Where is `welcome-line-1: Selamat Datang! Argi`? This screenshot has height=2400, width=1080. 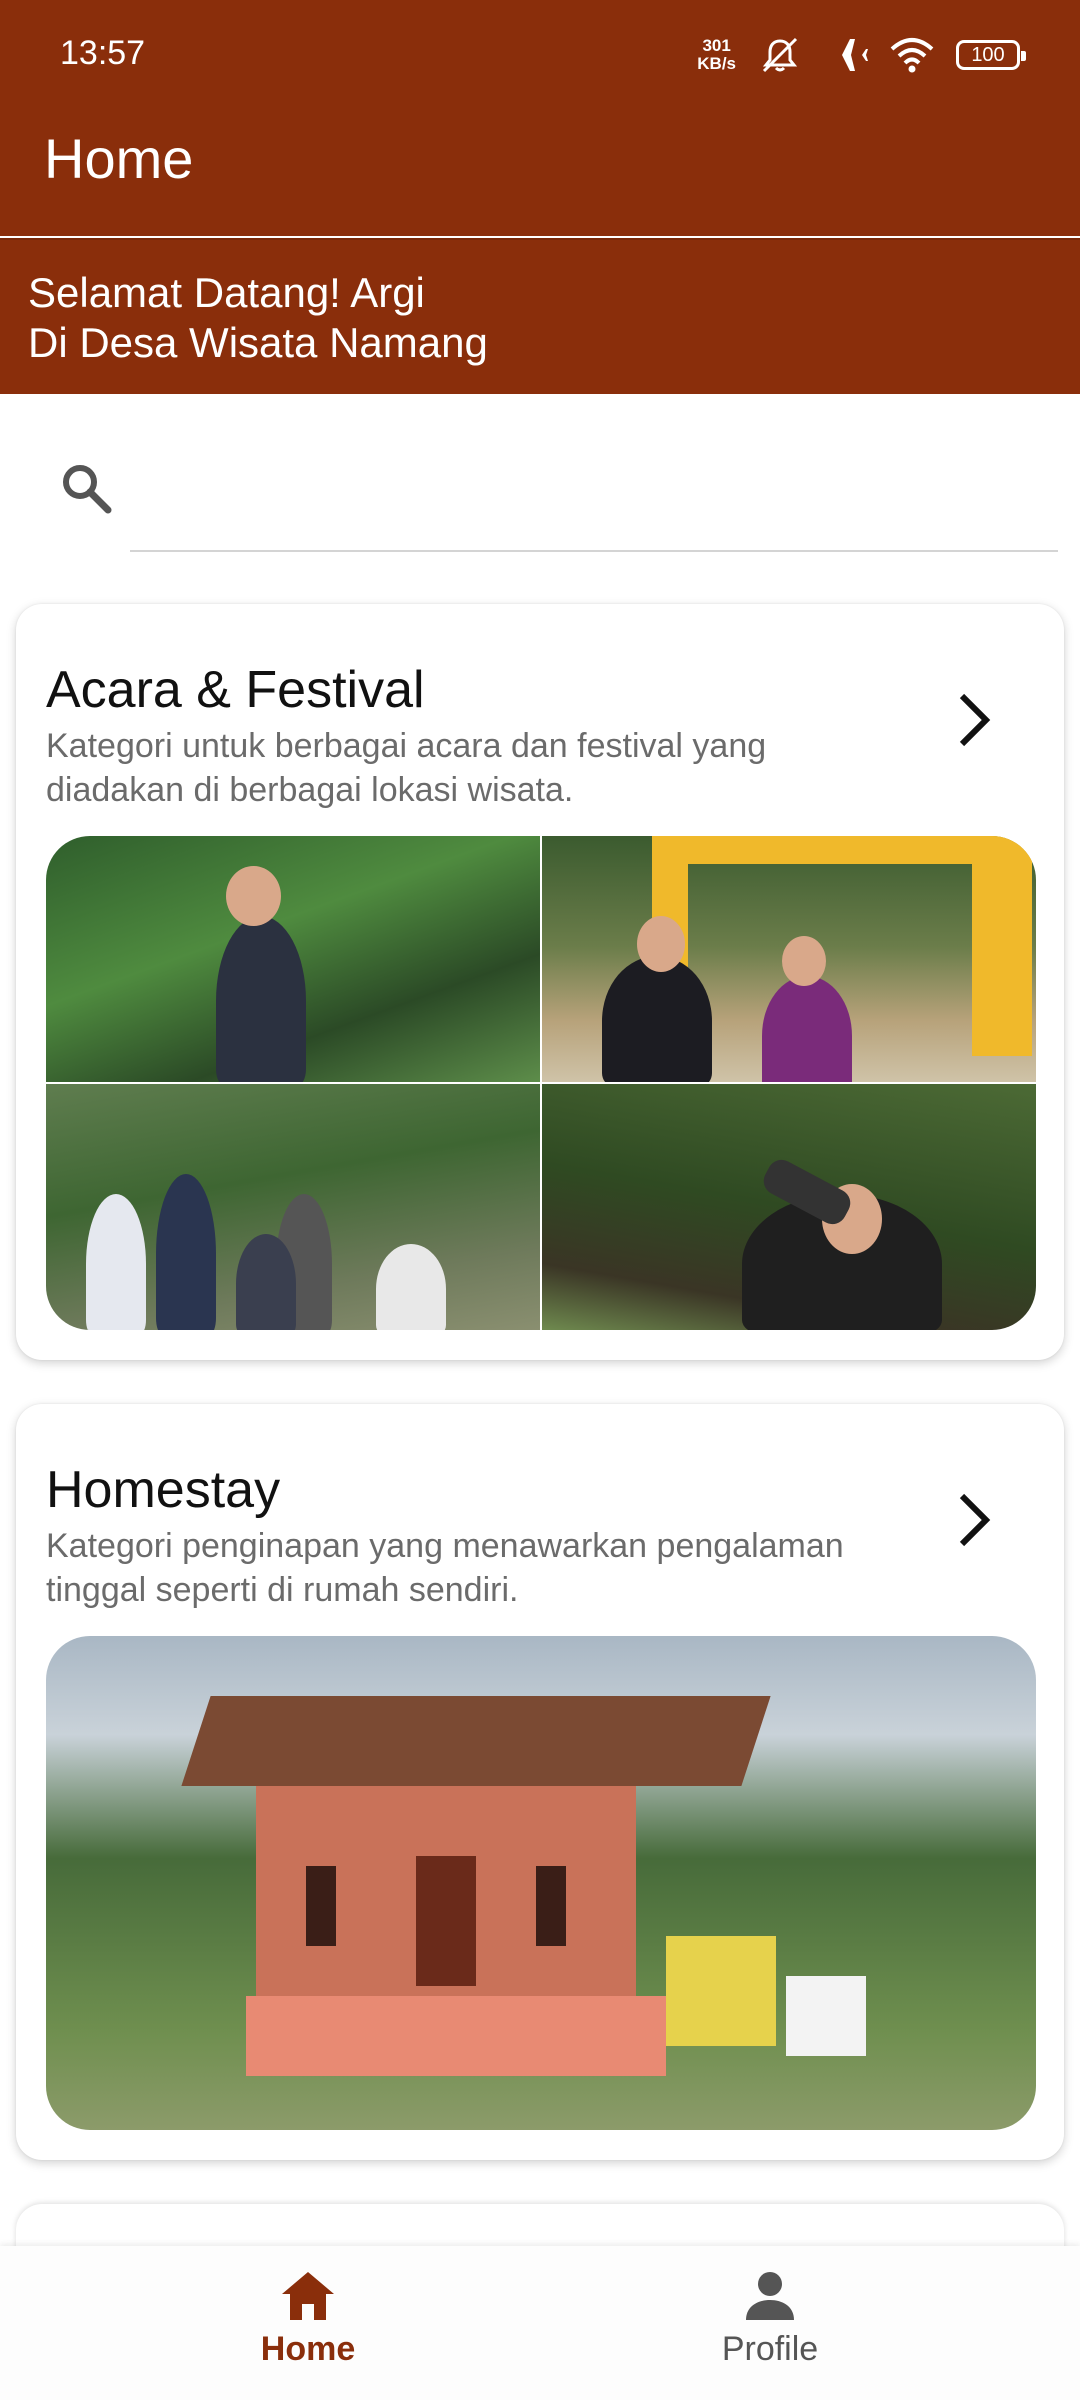 welcome-line-1: Selamat Datang! Argi is located at coordinates (226, 292).